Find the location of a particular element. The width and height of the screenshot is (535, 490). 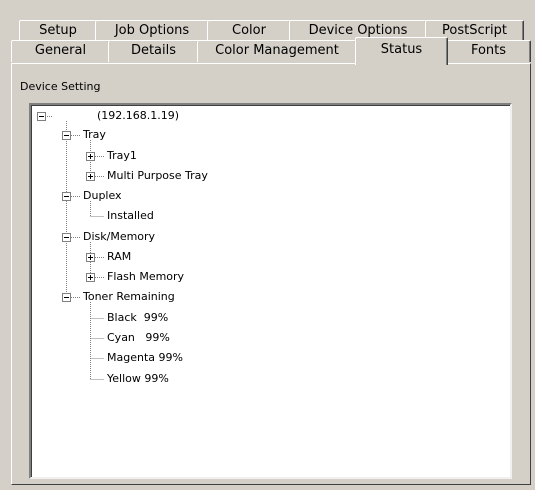

tree-node-tray1: Tray1 is located at coordinates (122, 156).